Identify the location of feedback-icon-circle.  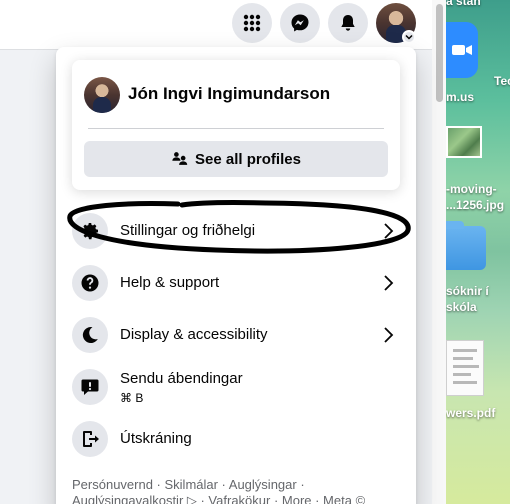
(90, 387).